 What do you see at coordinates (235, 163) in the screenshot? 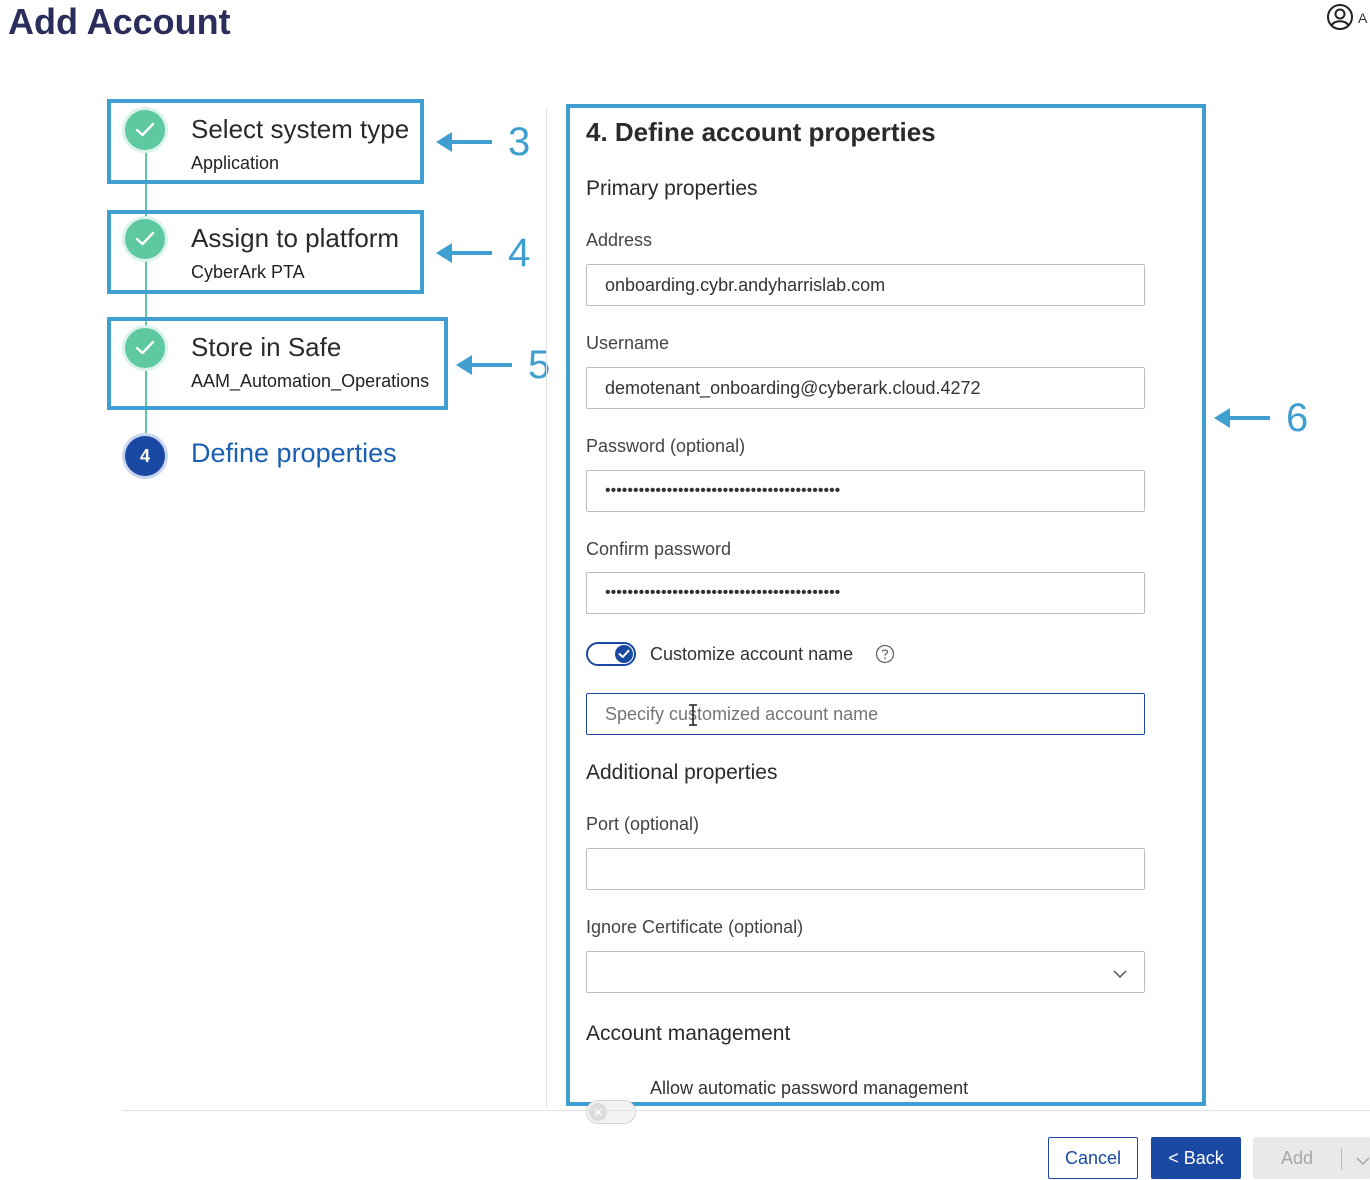
I see `step-value-system-type: Application` at bounding box center [235, 163].